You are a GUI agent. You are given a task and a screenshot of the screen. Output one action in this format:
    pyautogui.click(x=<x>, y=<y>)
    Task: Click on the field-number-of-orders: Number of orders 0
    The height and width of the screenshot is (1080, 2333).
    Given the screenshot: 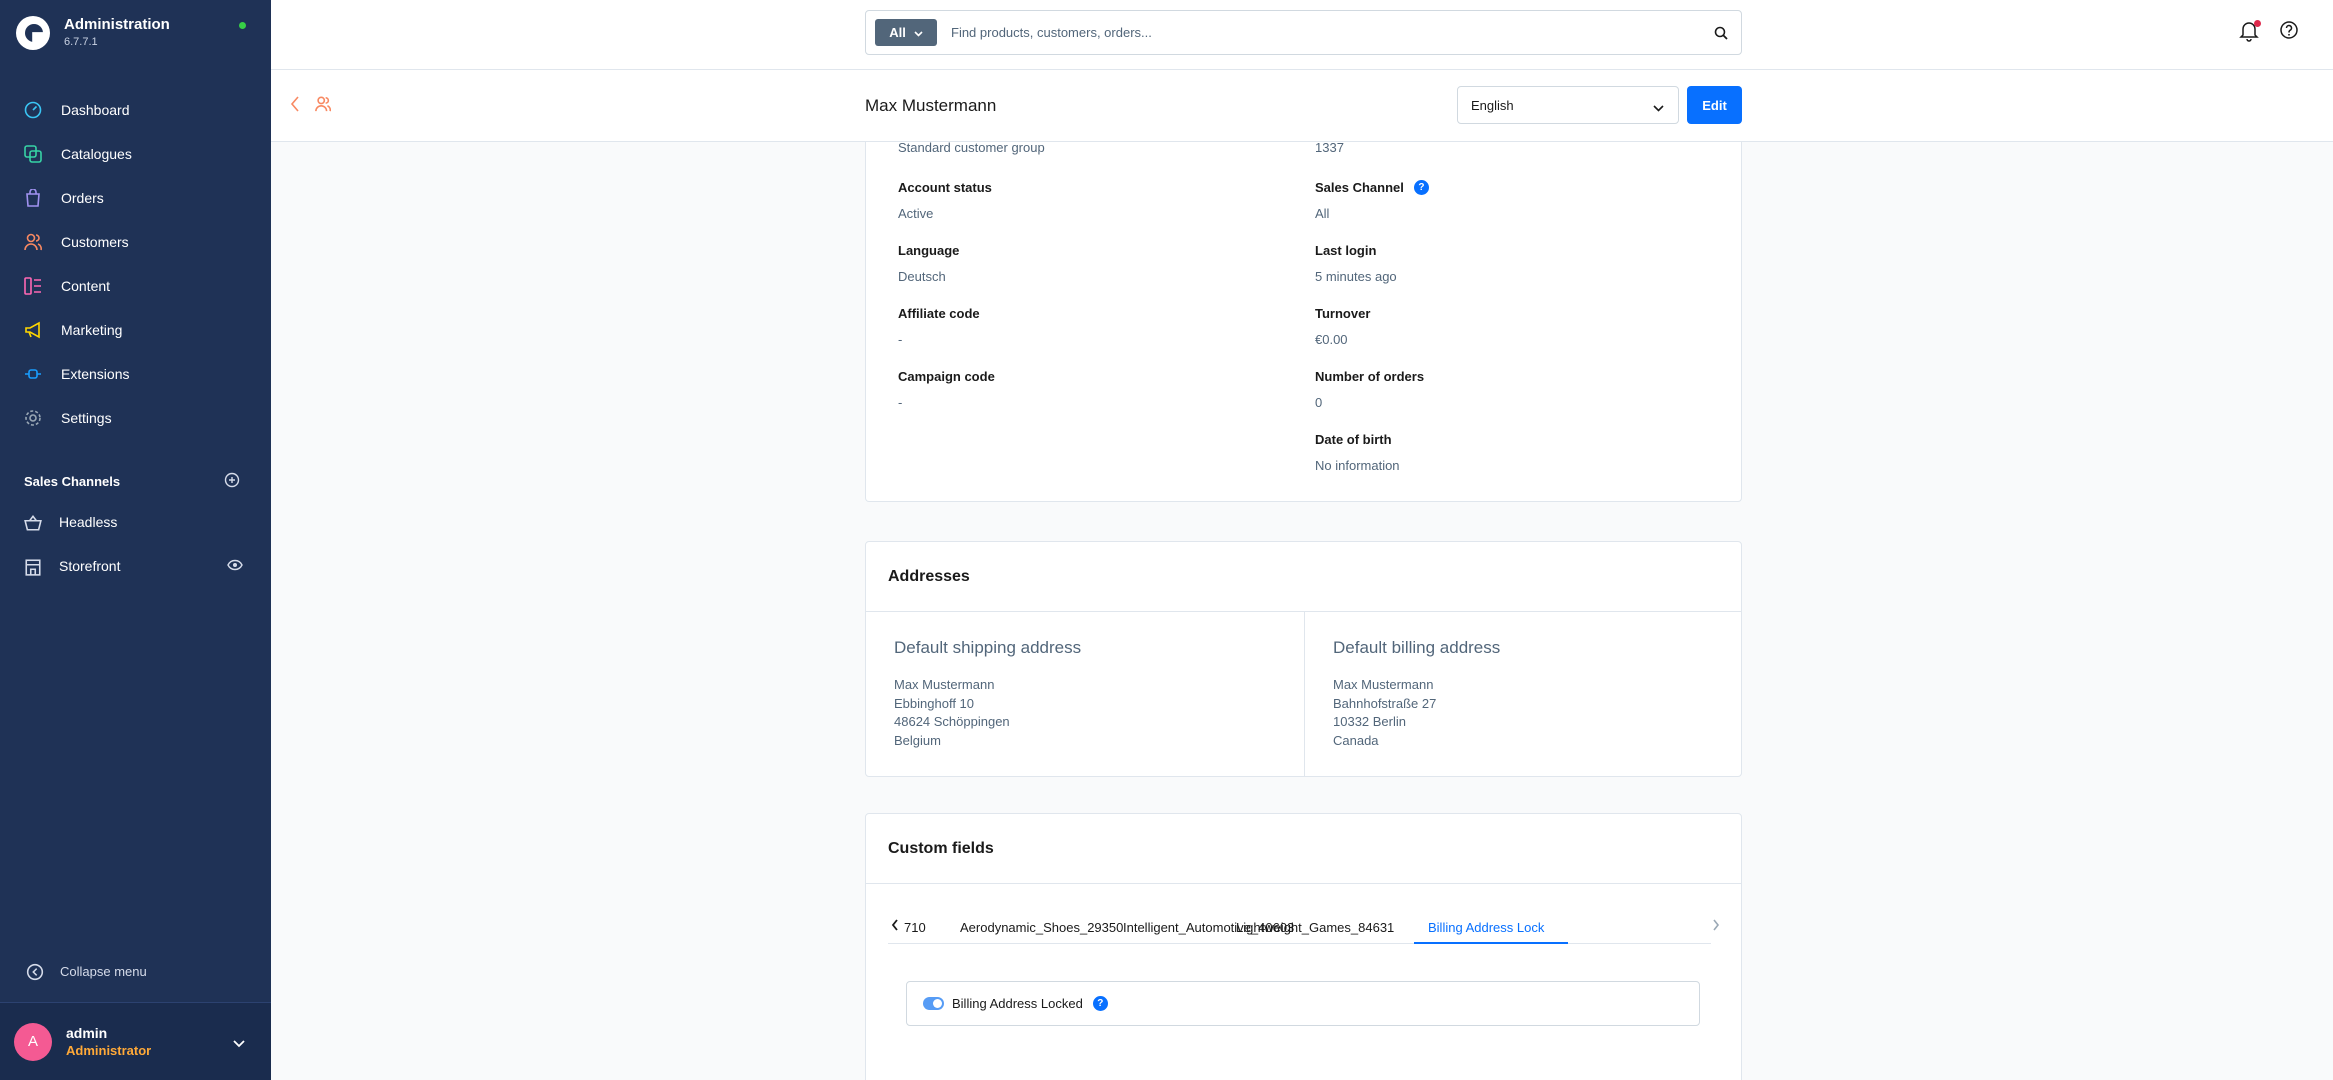 What is the action you would take?
    pyautogui.click(x=1369, y=389)
    